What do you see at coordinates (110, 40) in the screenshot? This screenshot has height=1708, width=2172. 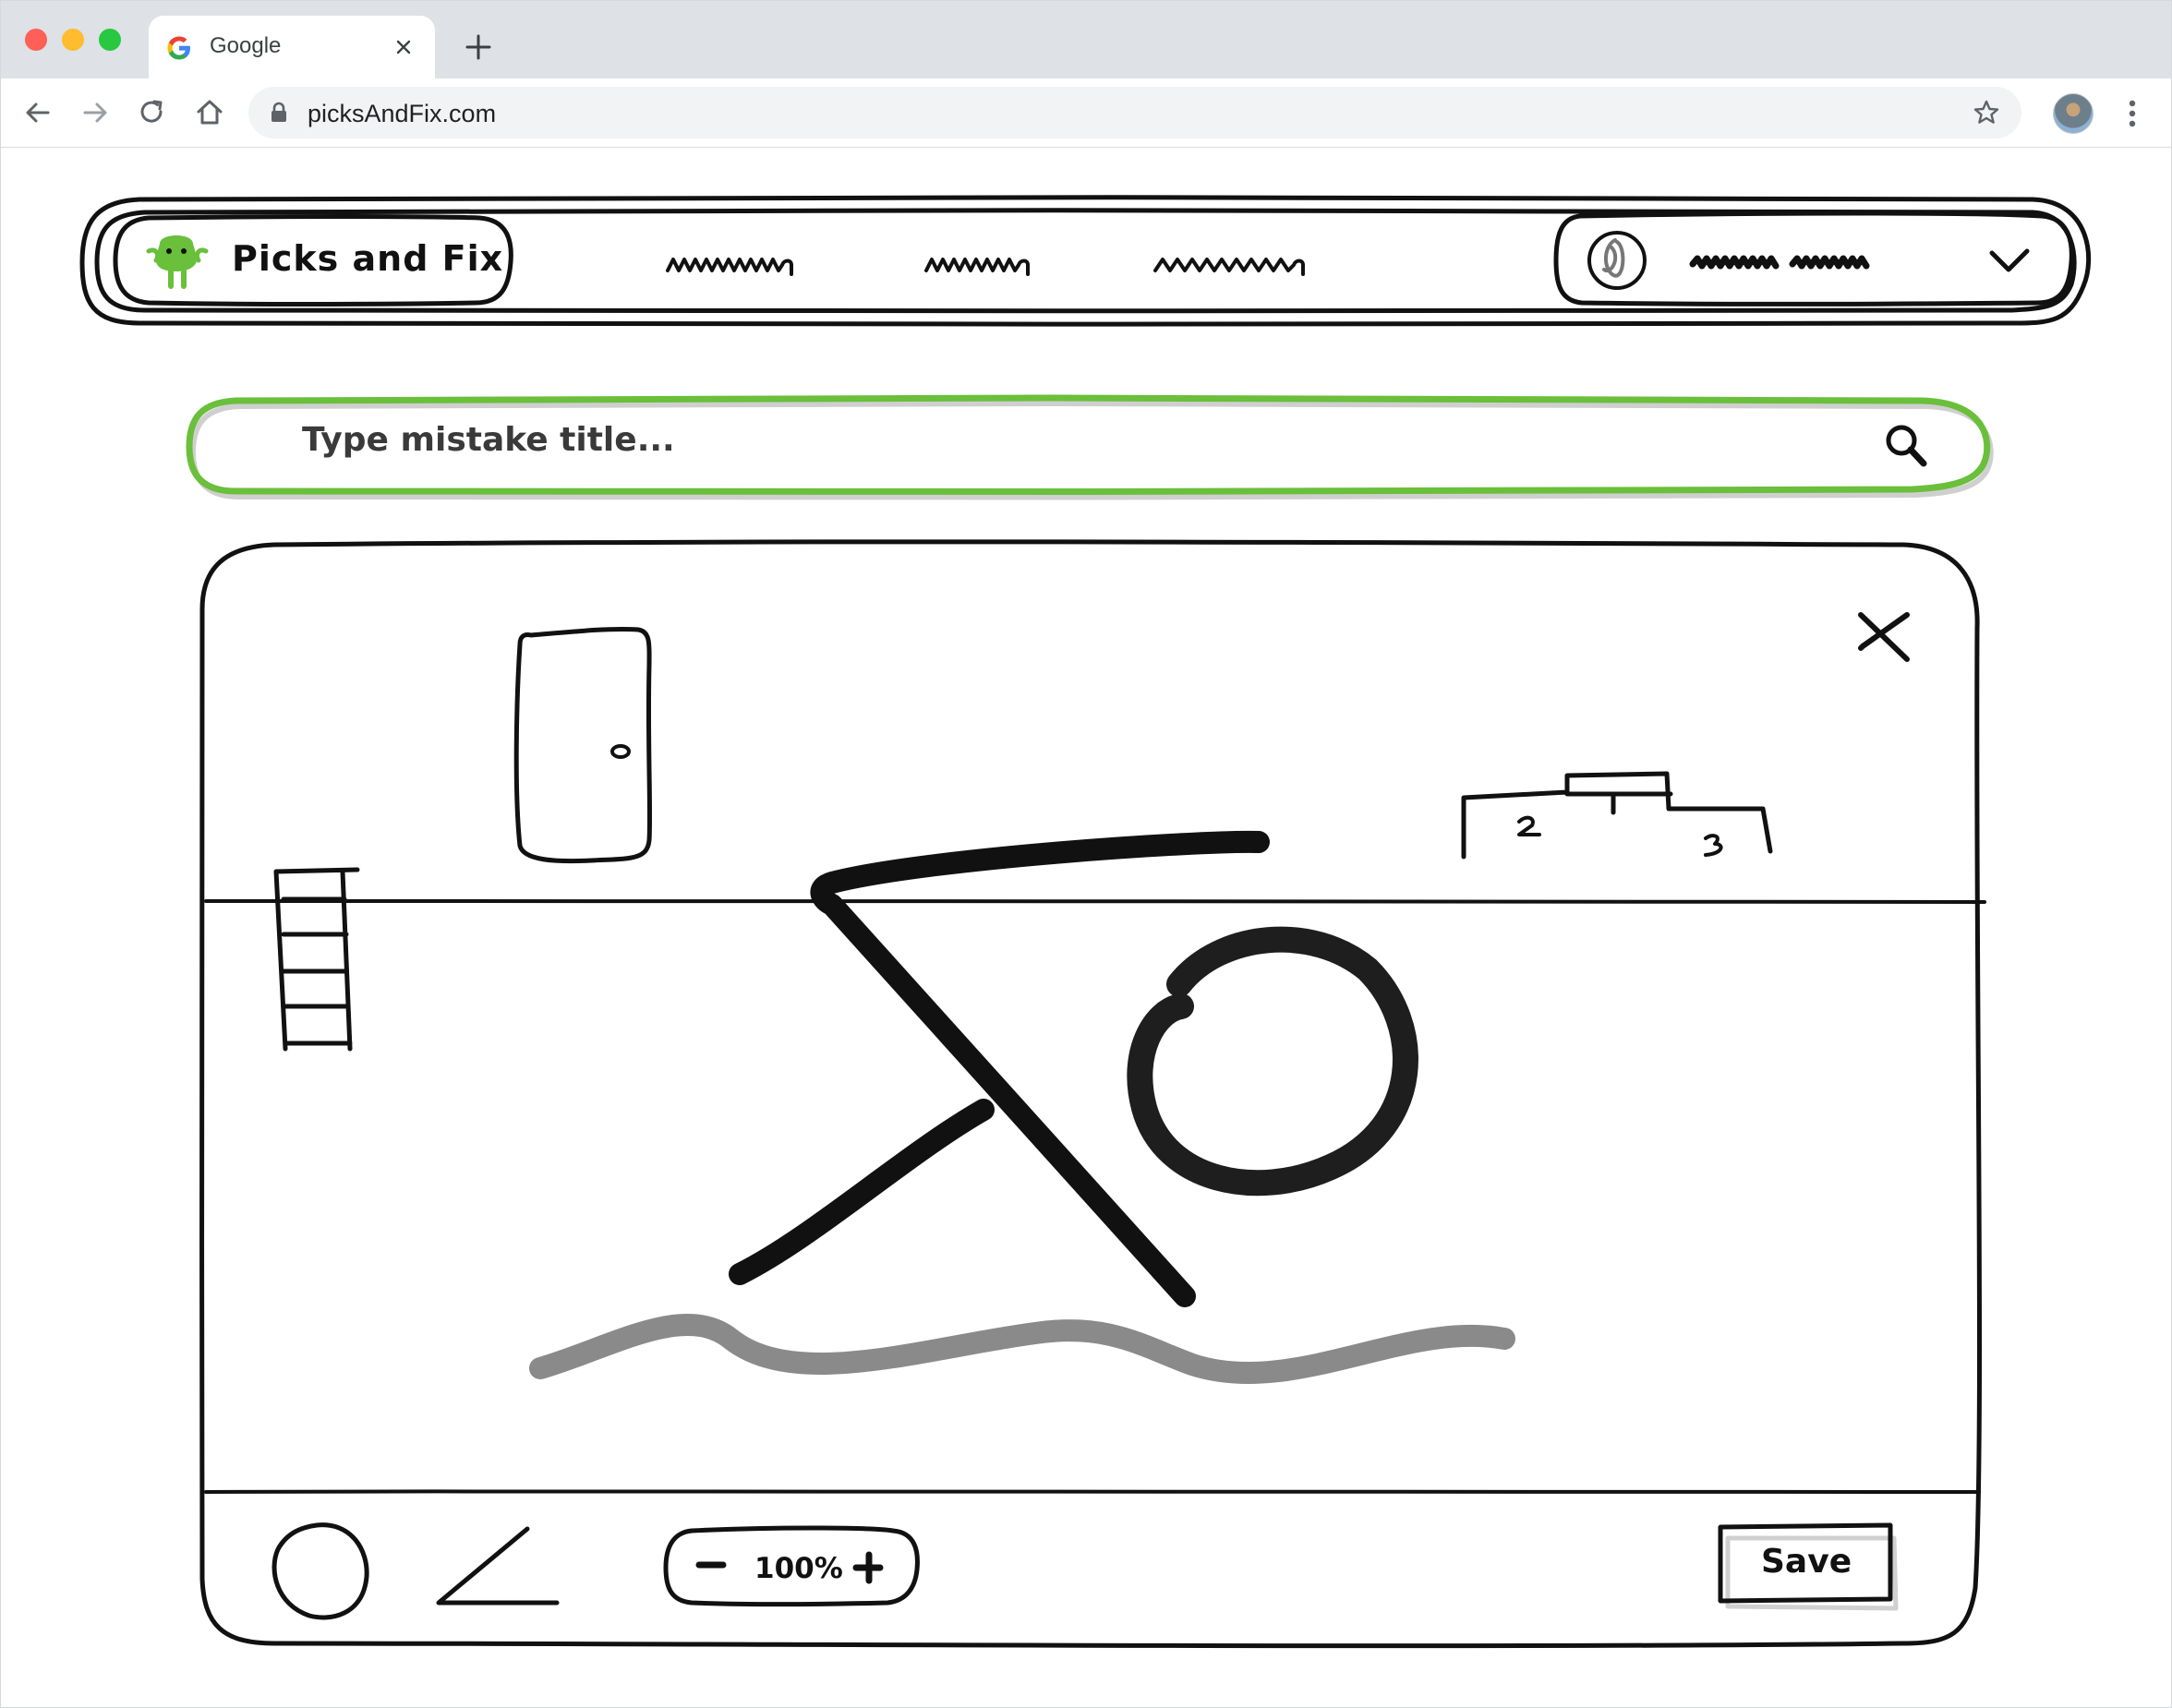 I see `window-maximize-button` at bounding box center [110, 40].